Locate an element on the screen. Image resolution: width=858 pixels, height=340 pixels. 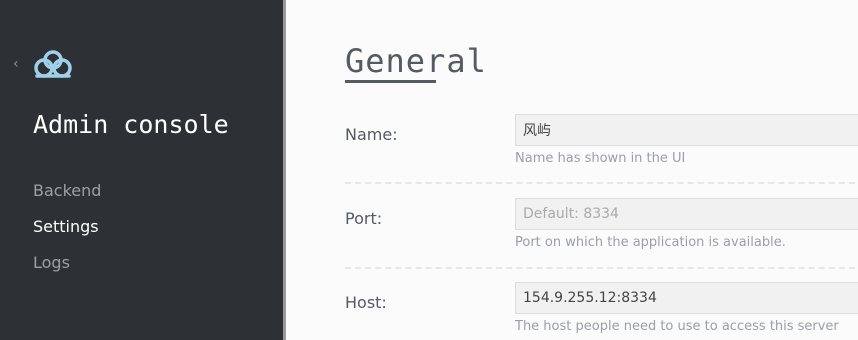
name-help-text: Name has shown in the UI is located at coordinates (600, 158).